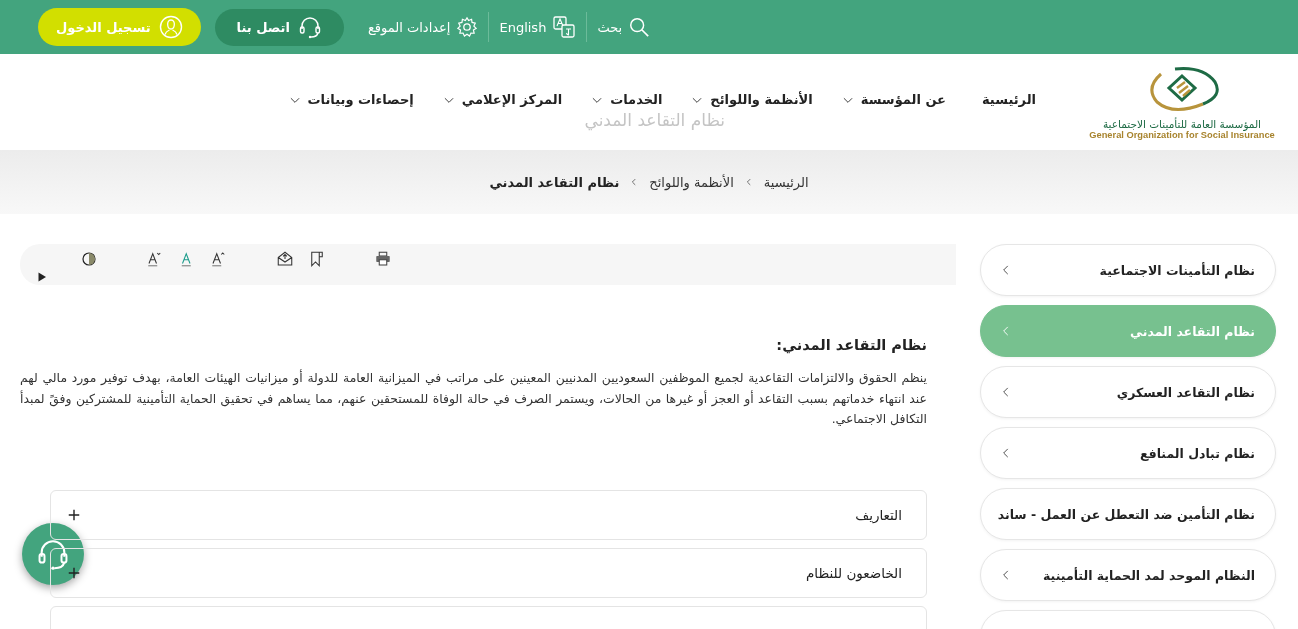  I want to click on nav-item: الرئيسية, so click(1001, 99).